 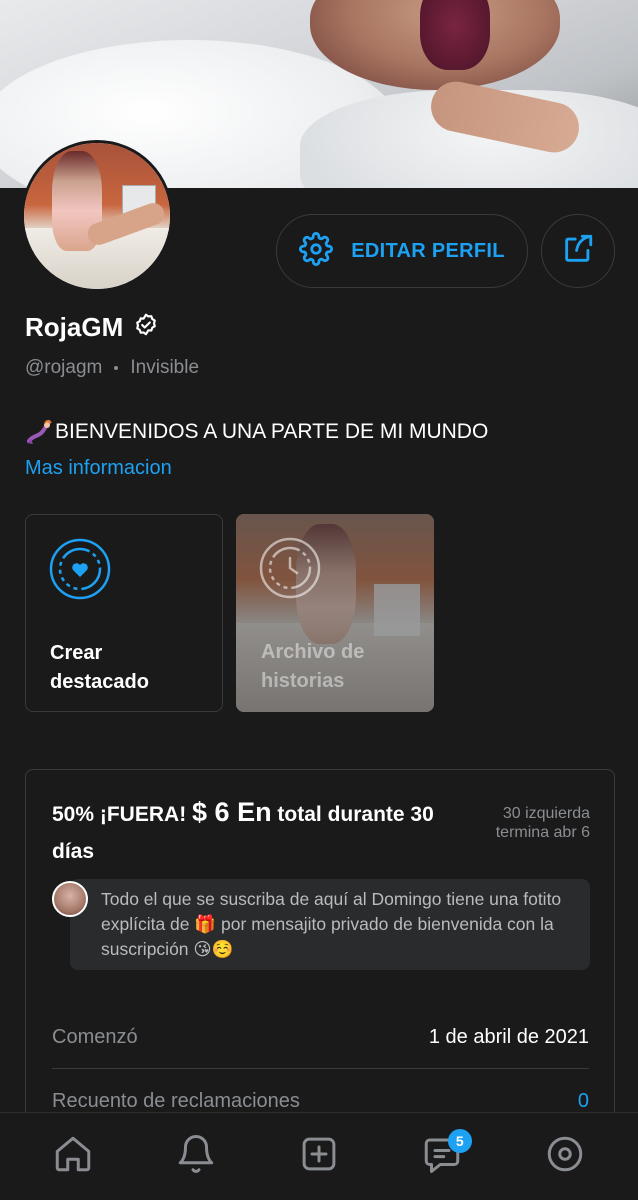 I want to click on started-row: Comenzó 1 de abril de 2021, so click(x=320, y=1037).